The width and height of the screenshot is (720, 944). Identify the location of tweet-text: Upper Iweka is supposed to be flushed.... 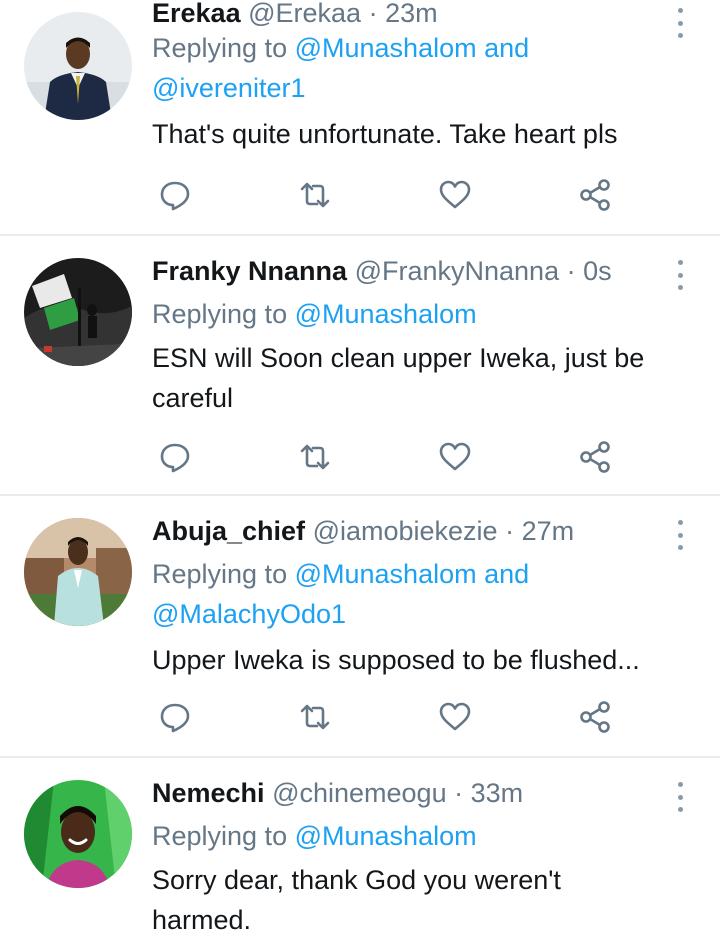
(396, 660).